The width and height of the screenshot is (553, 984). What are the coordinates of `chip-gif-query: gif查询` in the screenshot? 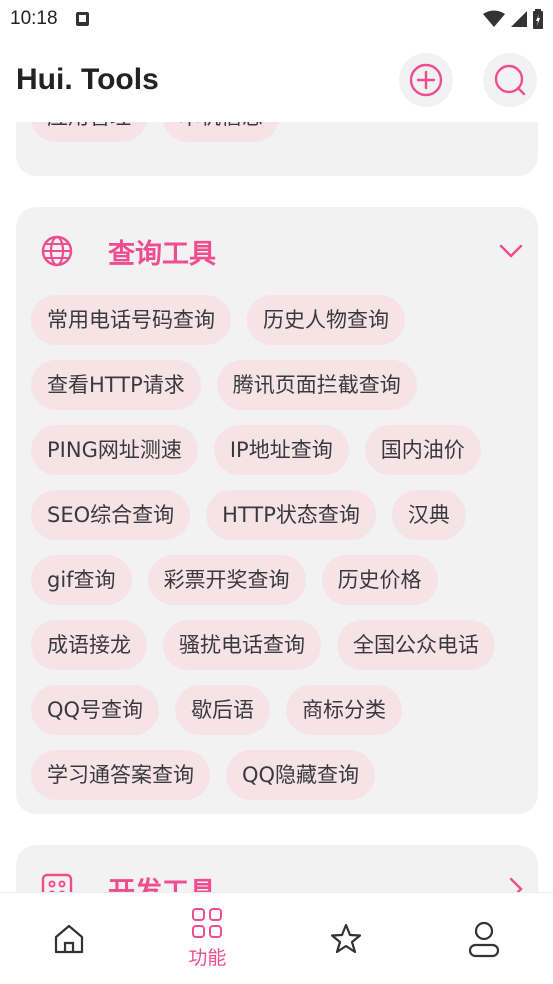 It's located at (81, 580).